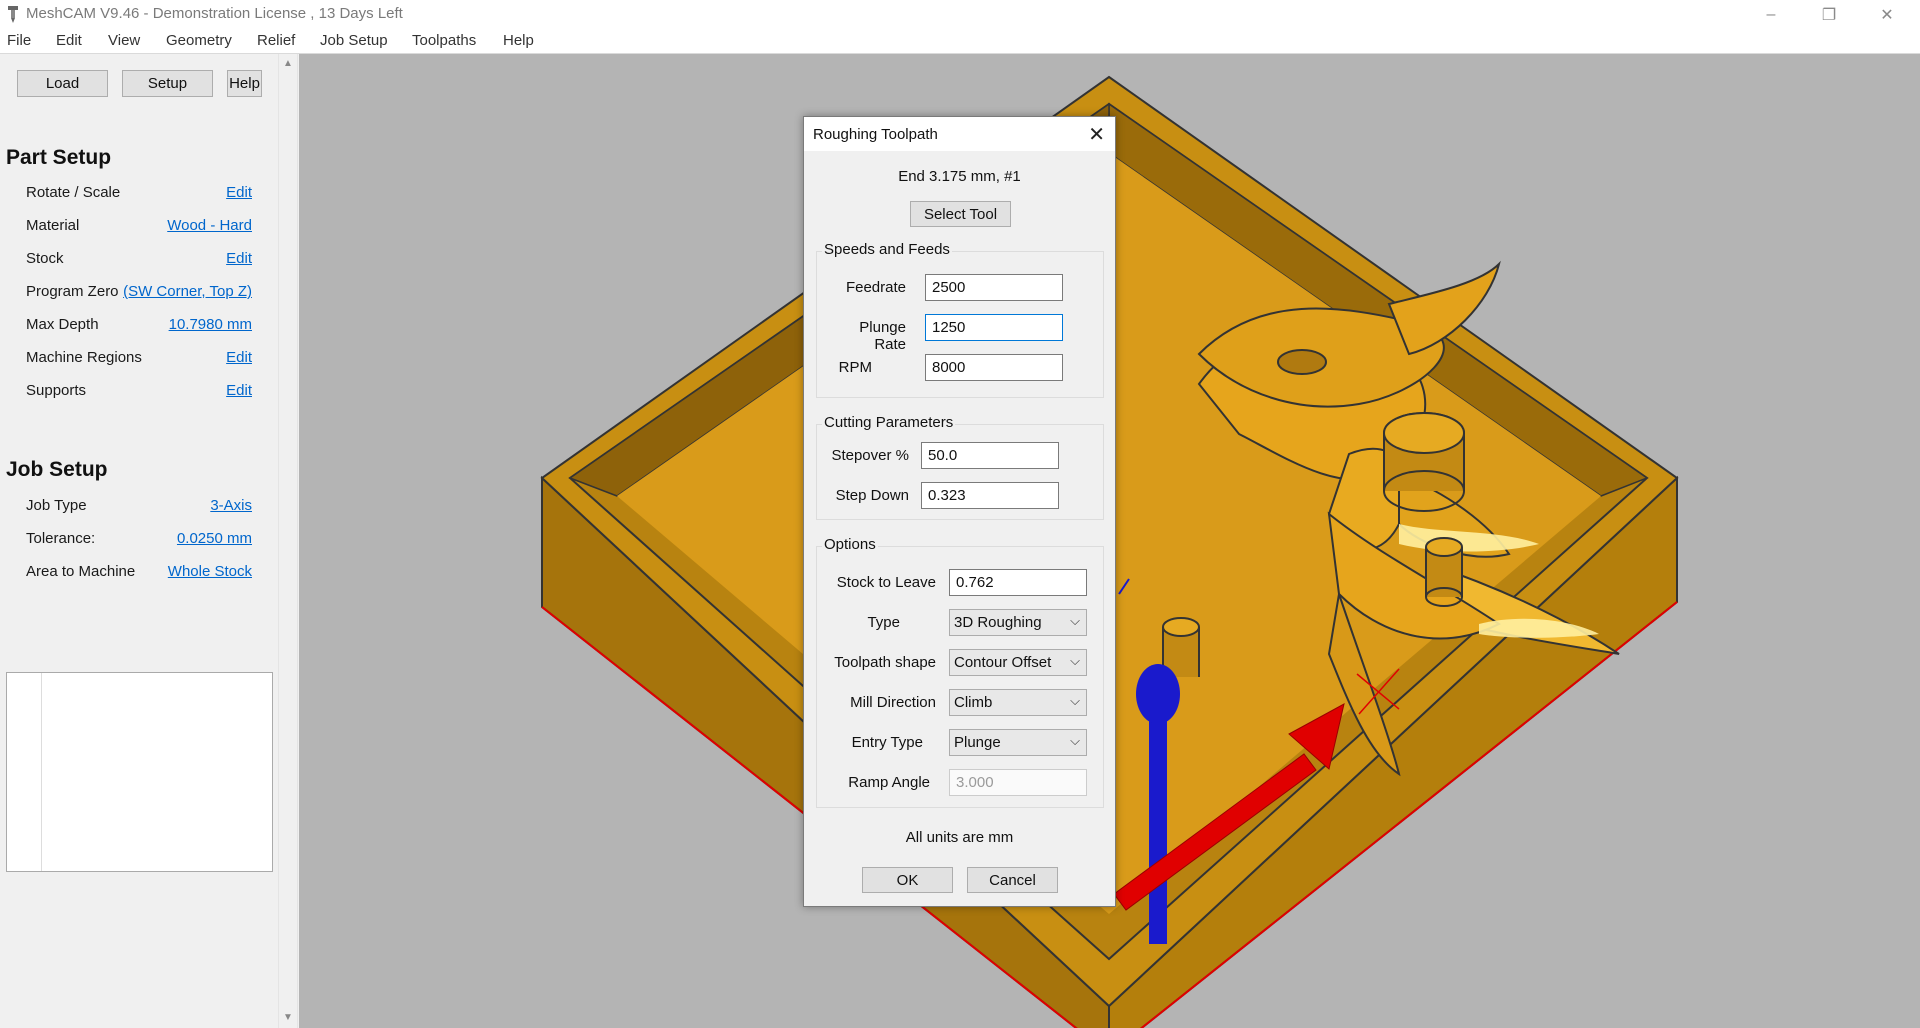  I want to click on part-setup-title: Part Setup, so click(59, 157).